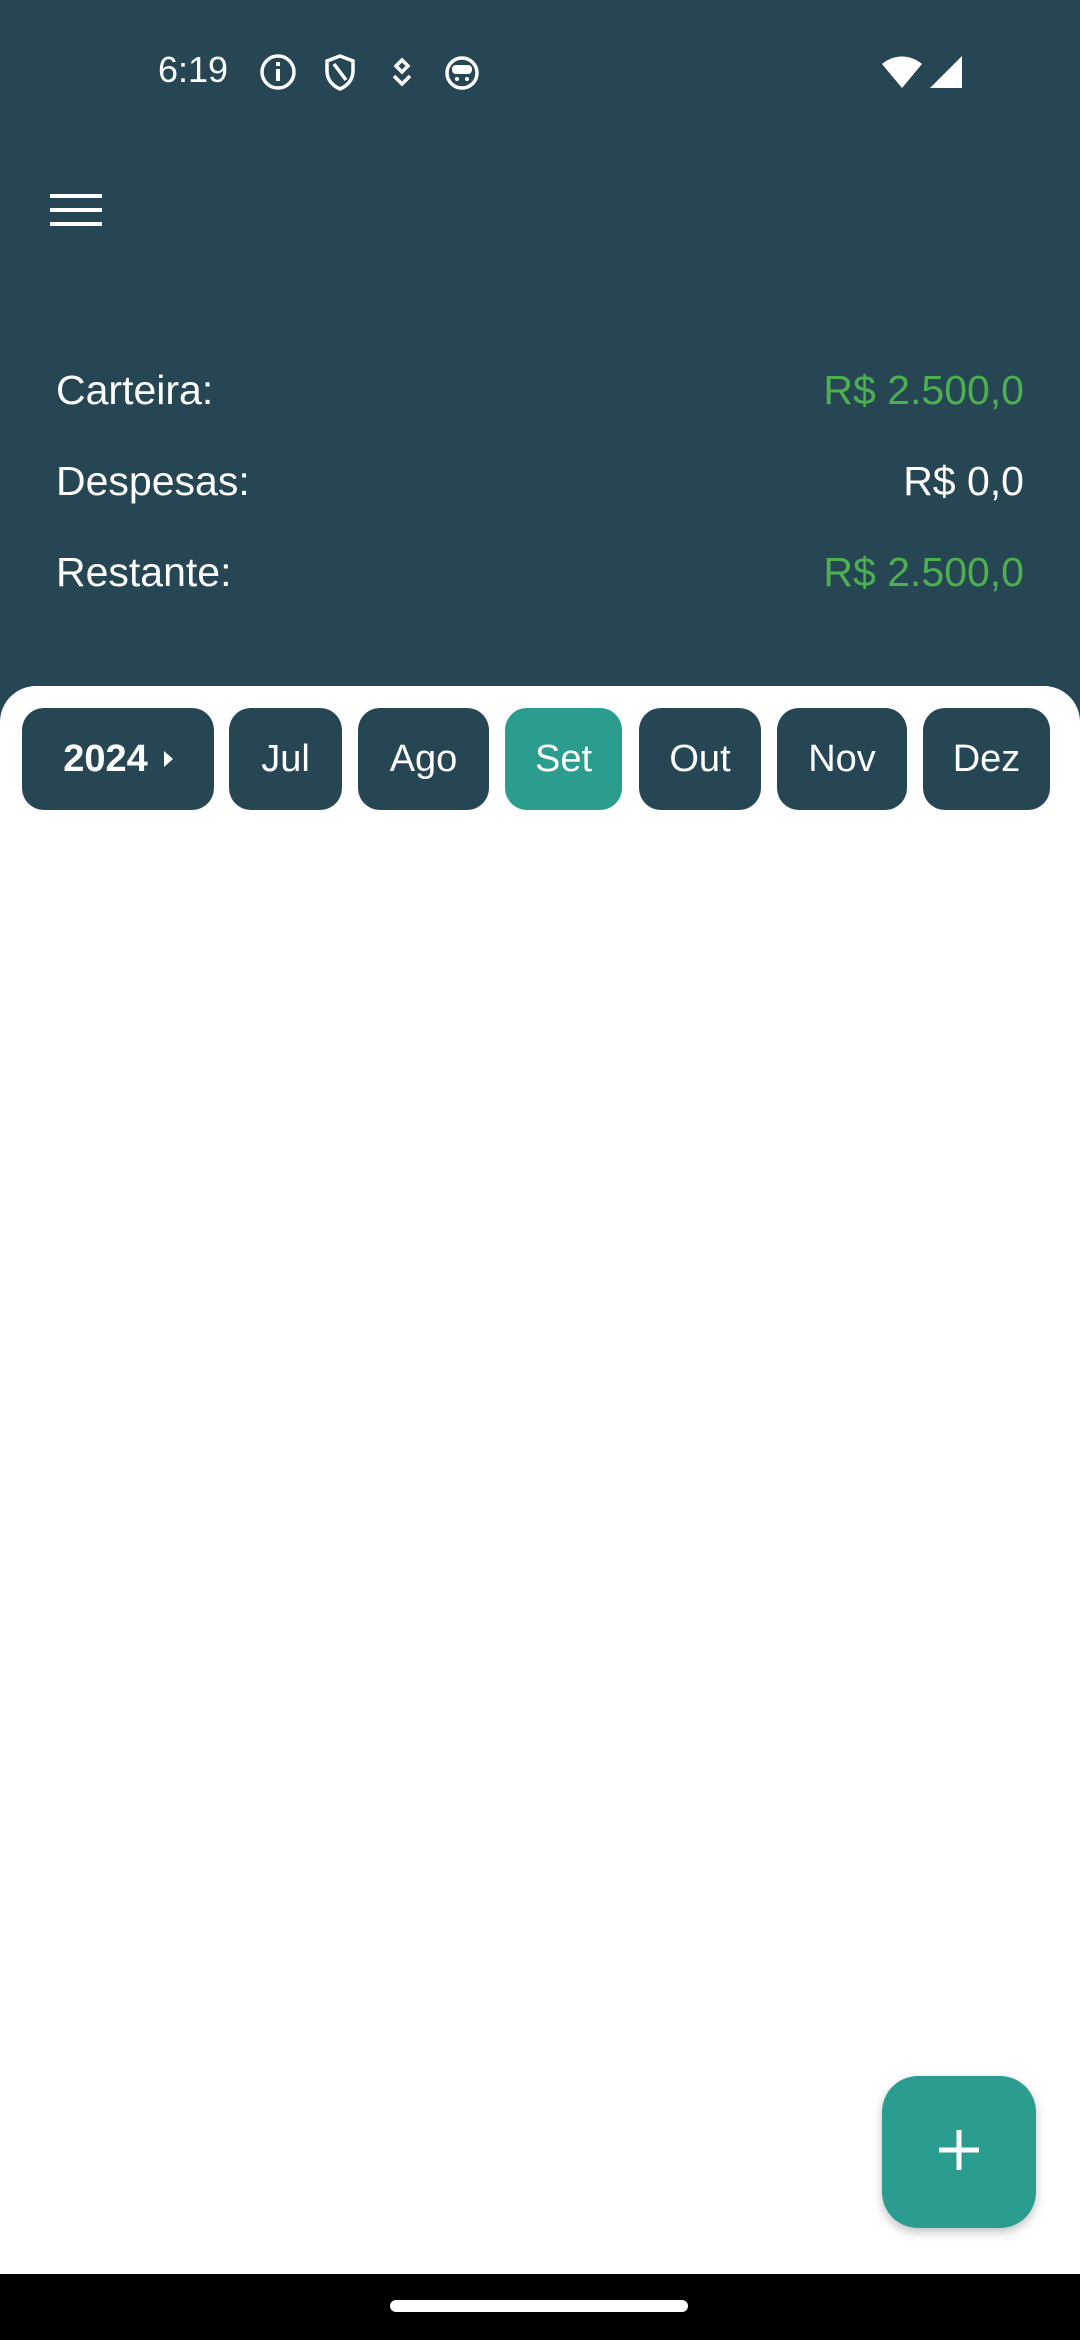 The height and width of the screenshot is (2340, 1080). What do you see at coordinates (902, 72) in the screenshot?
I see `wifi-icon` at bounding box center [902, 72].